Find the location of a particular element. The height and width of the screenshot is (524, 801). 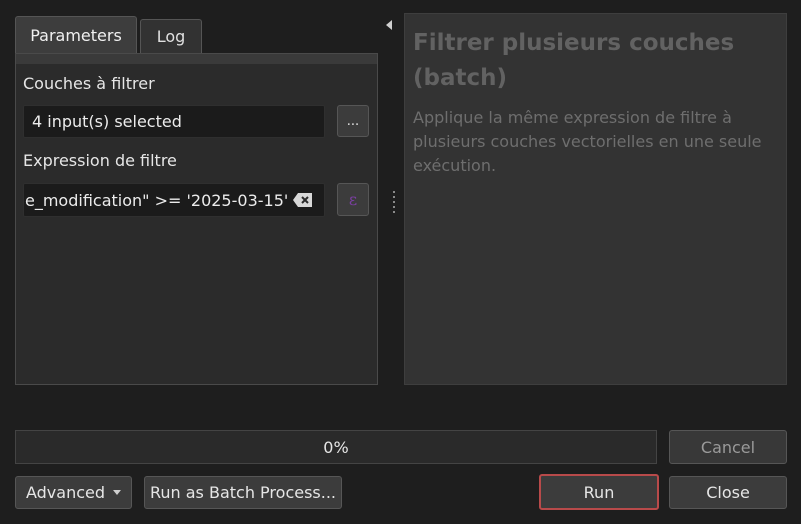

close-button: Close is located at coordinates (728, 492).